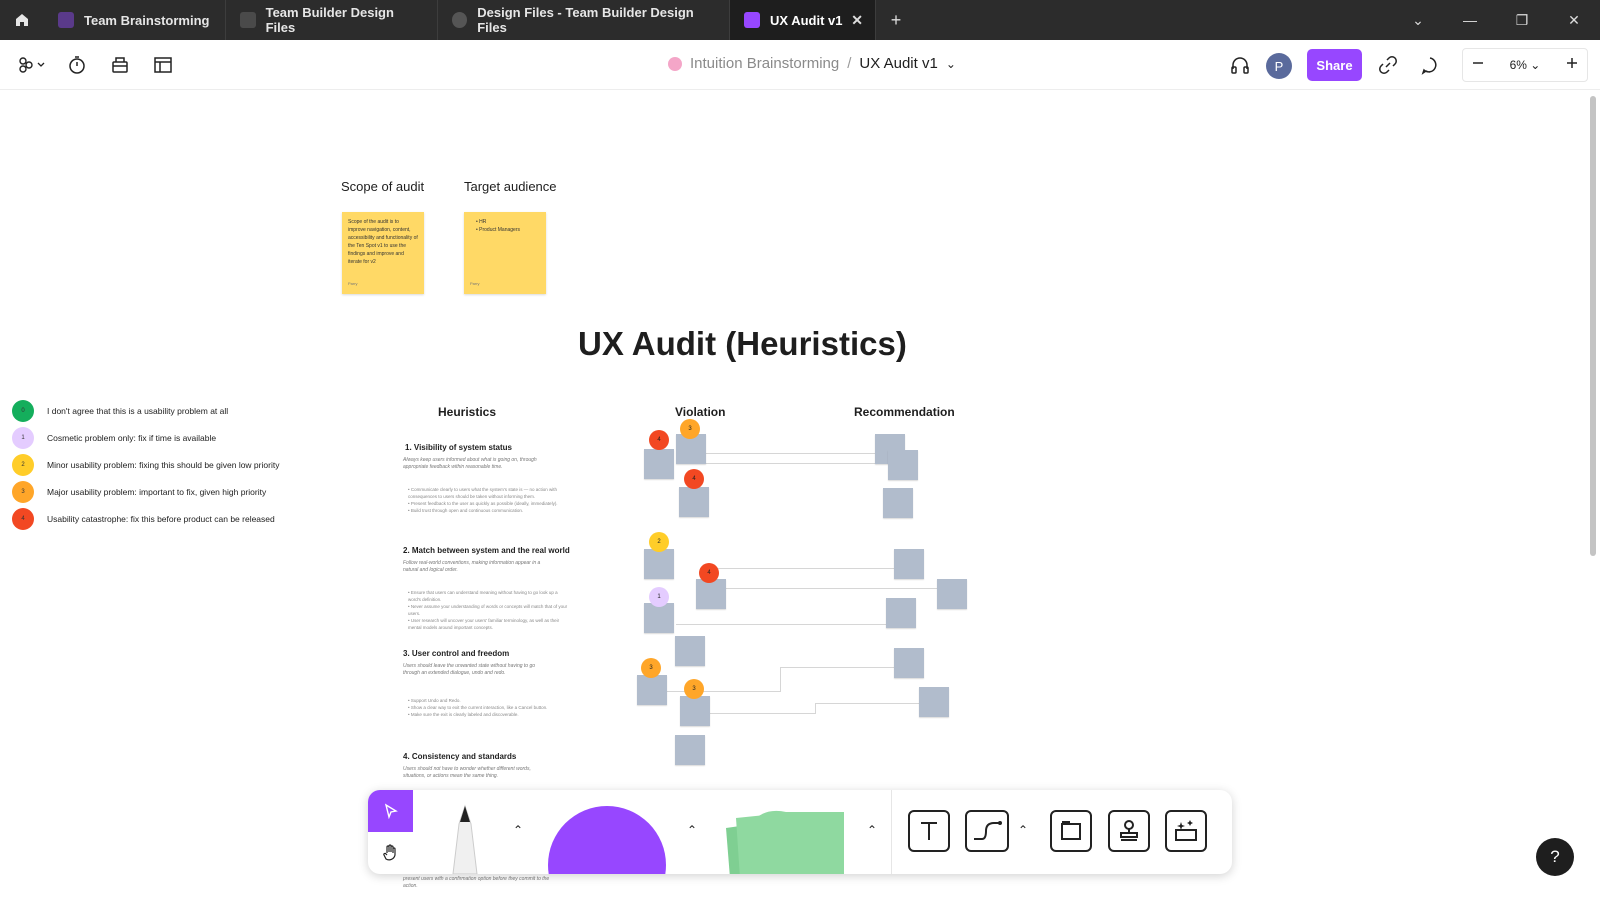 The image size is (1600, 900). What do you see at coordinates (1593, 326) in the screenshot?
I see `vertical-scrollbar` at bounding box center [1593, 326].